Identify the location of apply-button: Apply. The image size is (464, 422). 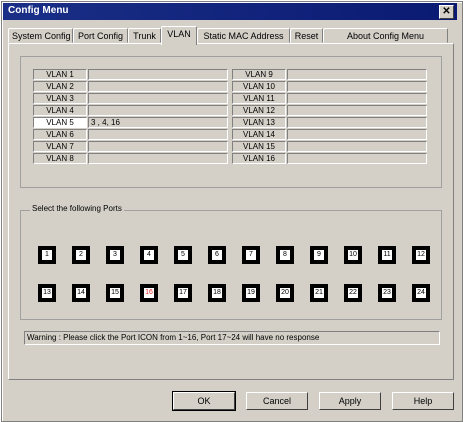
(350, 401).